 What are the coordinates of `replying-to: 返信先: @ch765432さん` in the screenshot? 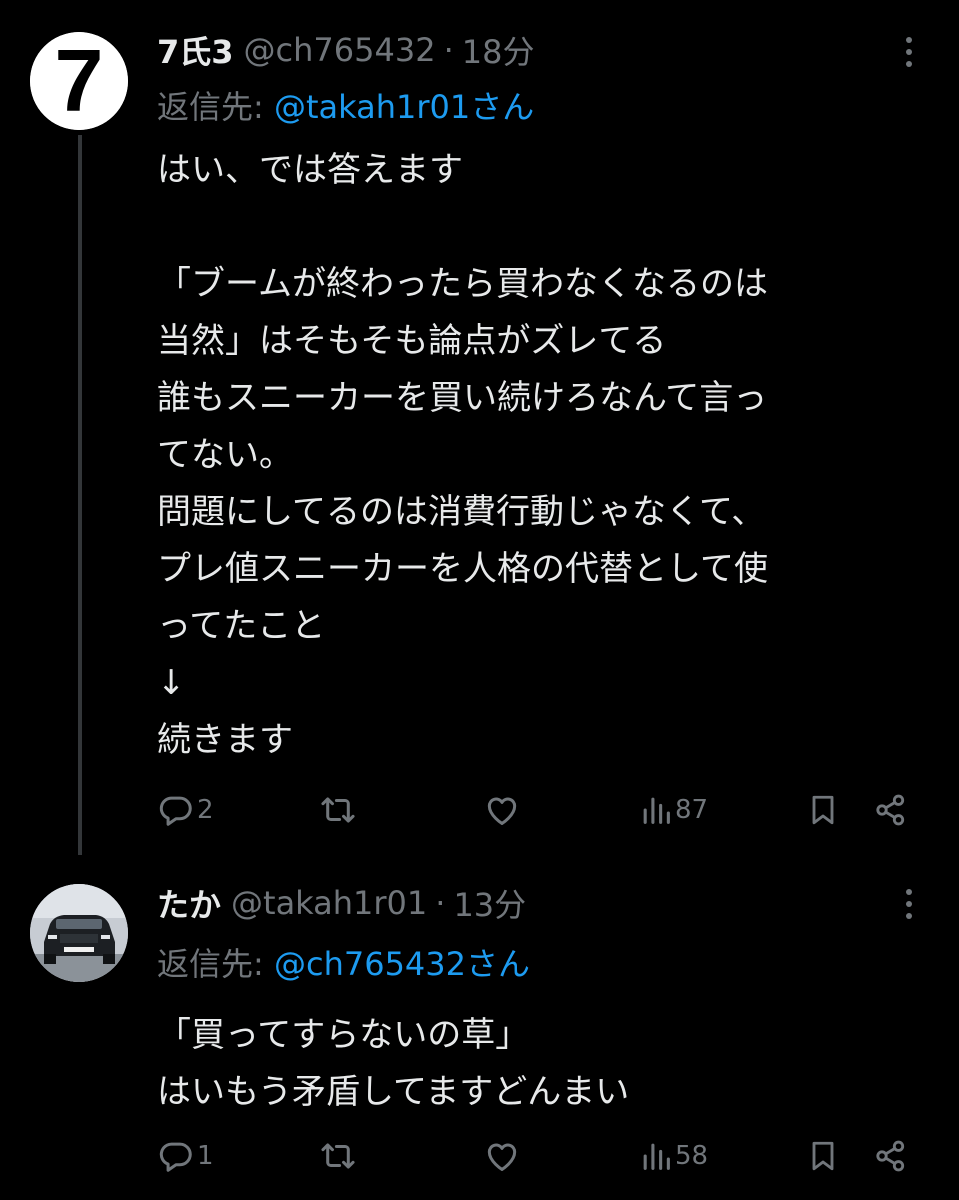 It's located at (343, 964).